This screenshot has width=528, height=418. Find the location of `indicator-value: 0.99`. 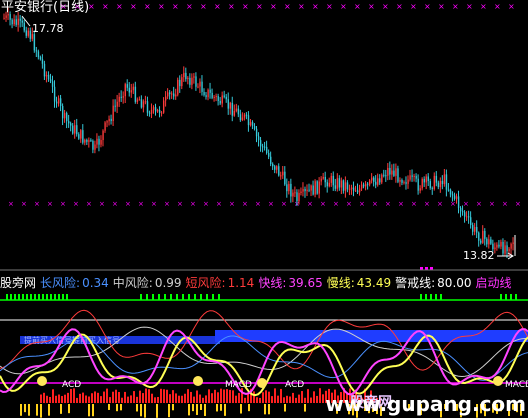

indicator-value: 0.99 is located at coordinates (168, 283).